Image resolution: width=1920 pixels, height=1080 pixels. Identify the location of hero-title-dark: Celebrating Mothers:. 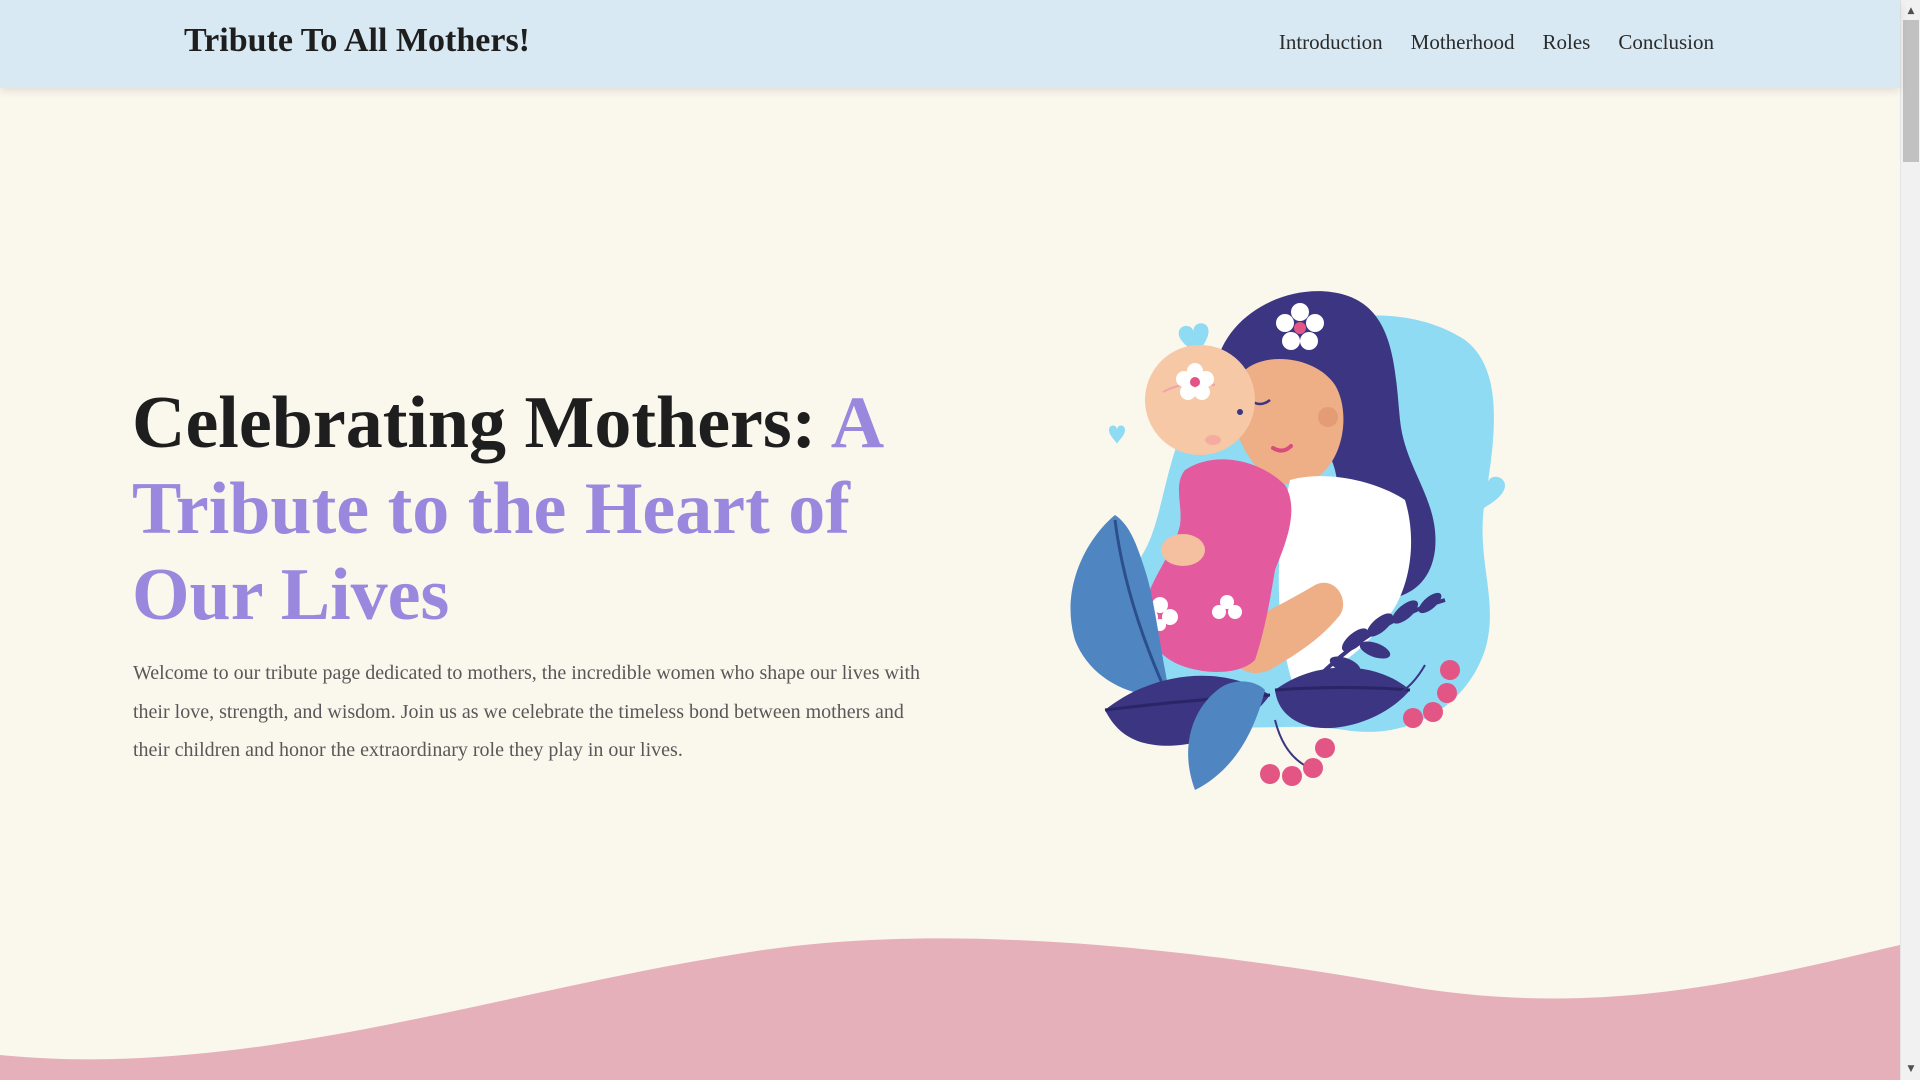
(481, 423).